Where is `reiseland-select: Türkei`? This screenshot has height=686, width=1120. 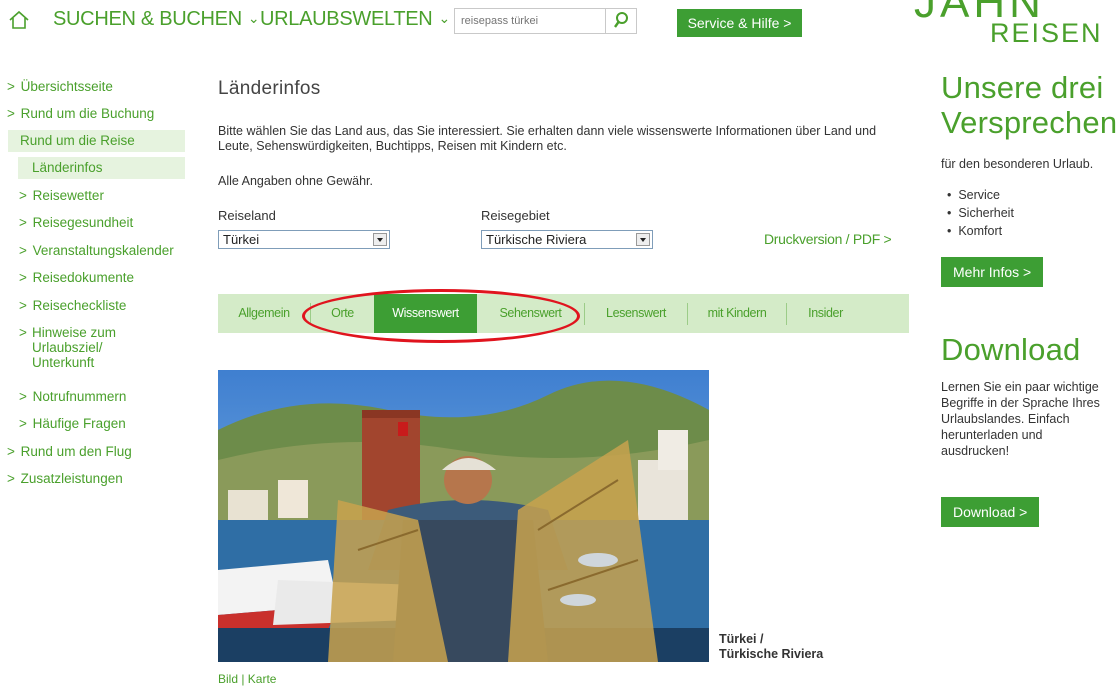 reiseland-select: Türkei is located at coordinates (304, 239).